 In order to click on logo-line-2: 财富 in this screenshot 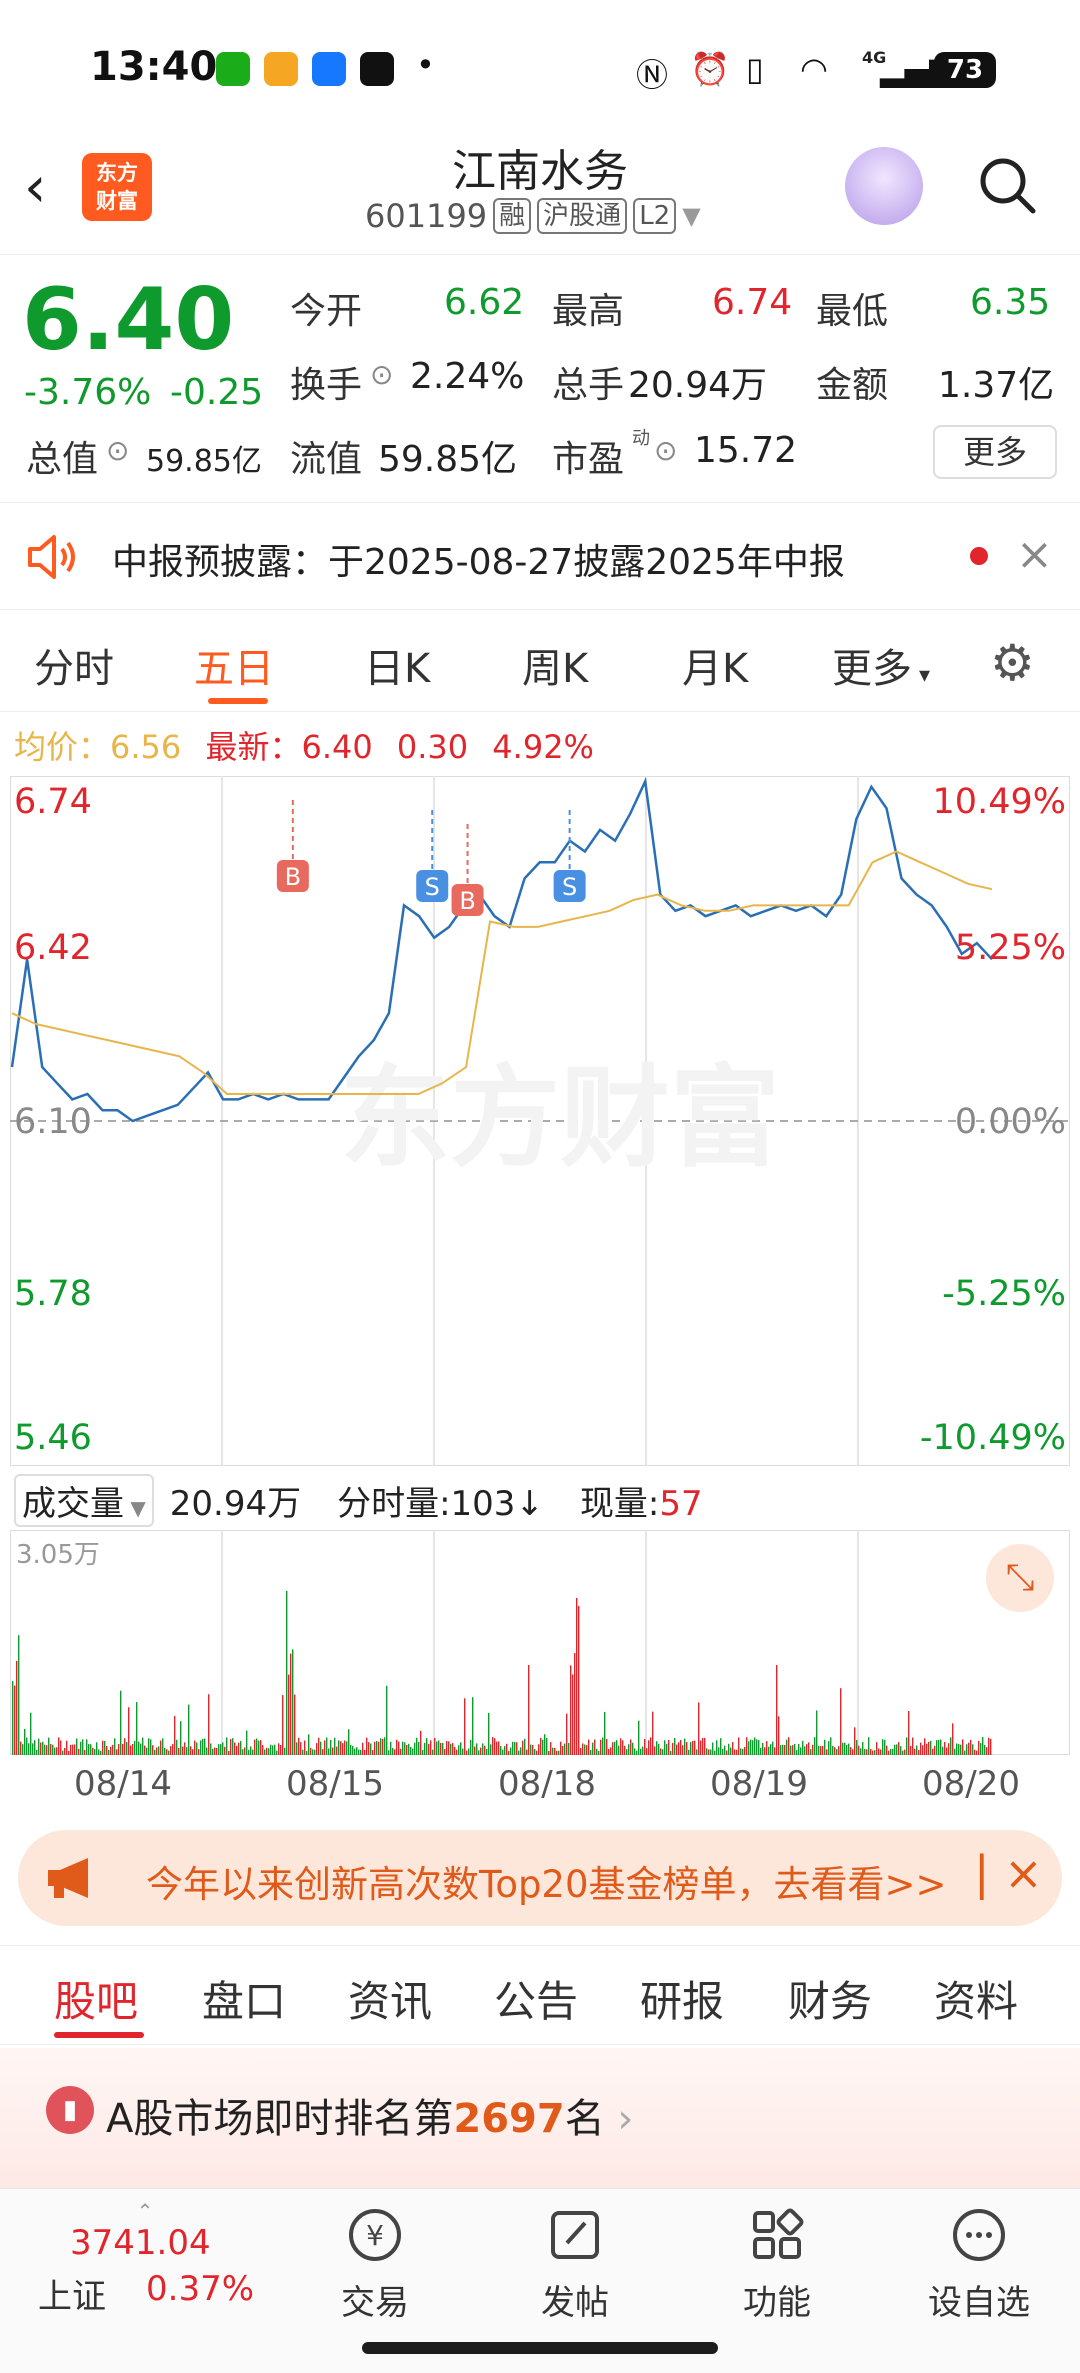, I will do `click(117, 201)`.